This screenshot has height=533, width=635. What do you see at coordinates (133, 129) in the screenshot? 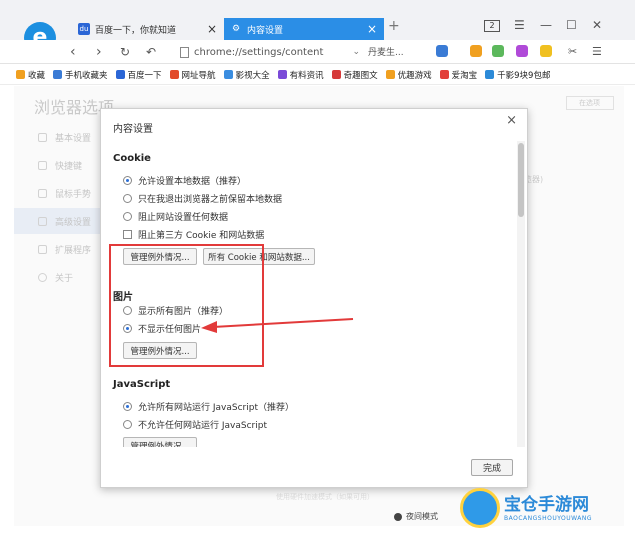
I see `dialog-title: 内容设置` at bounding box center [133, 129].